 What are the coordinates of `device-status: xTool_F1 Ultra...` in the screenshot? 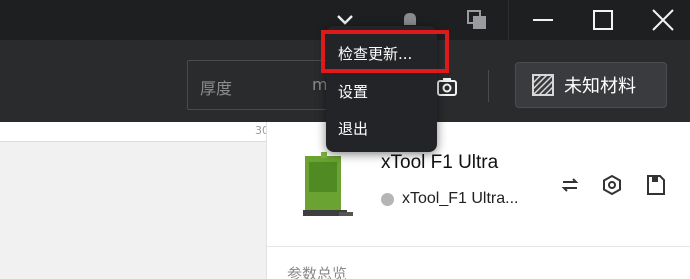 It's located at (449, 199).